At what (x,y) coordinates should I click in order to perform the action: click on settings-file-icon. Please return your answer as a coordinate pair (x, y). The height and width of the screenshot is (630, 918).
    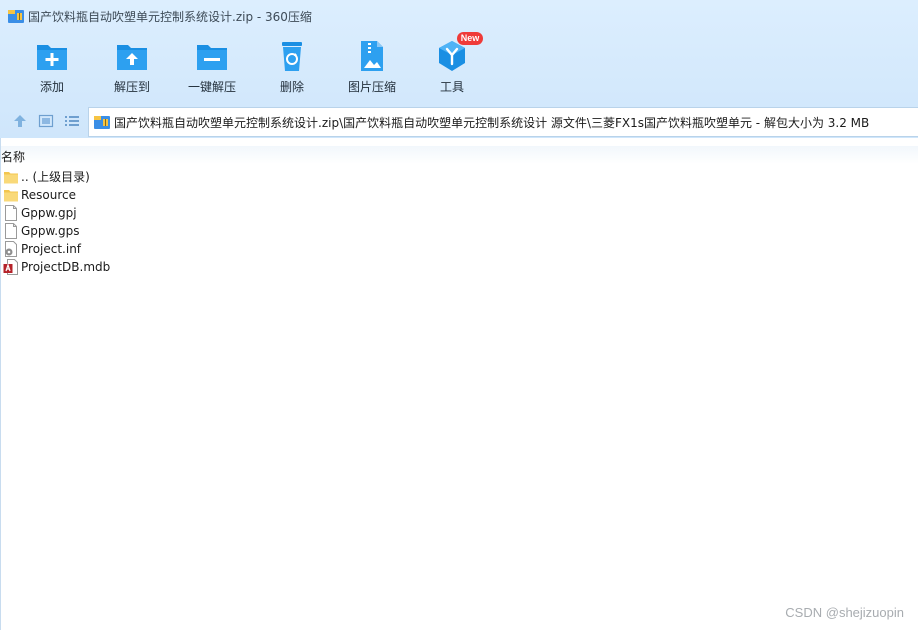
    Looking at the image, I should click on (11, 249).